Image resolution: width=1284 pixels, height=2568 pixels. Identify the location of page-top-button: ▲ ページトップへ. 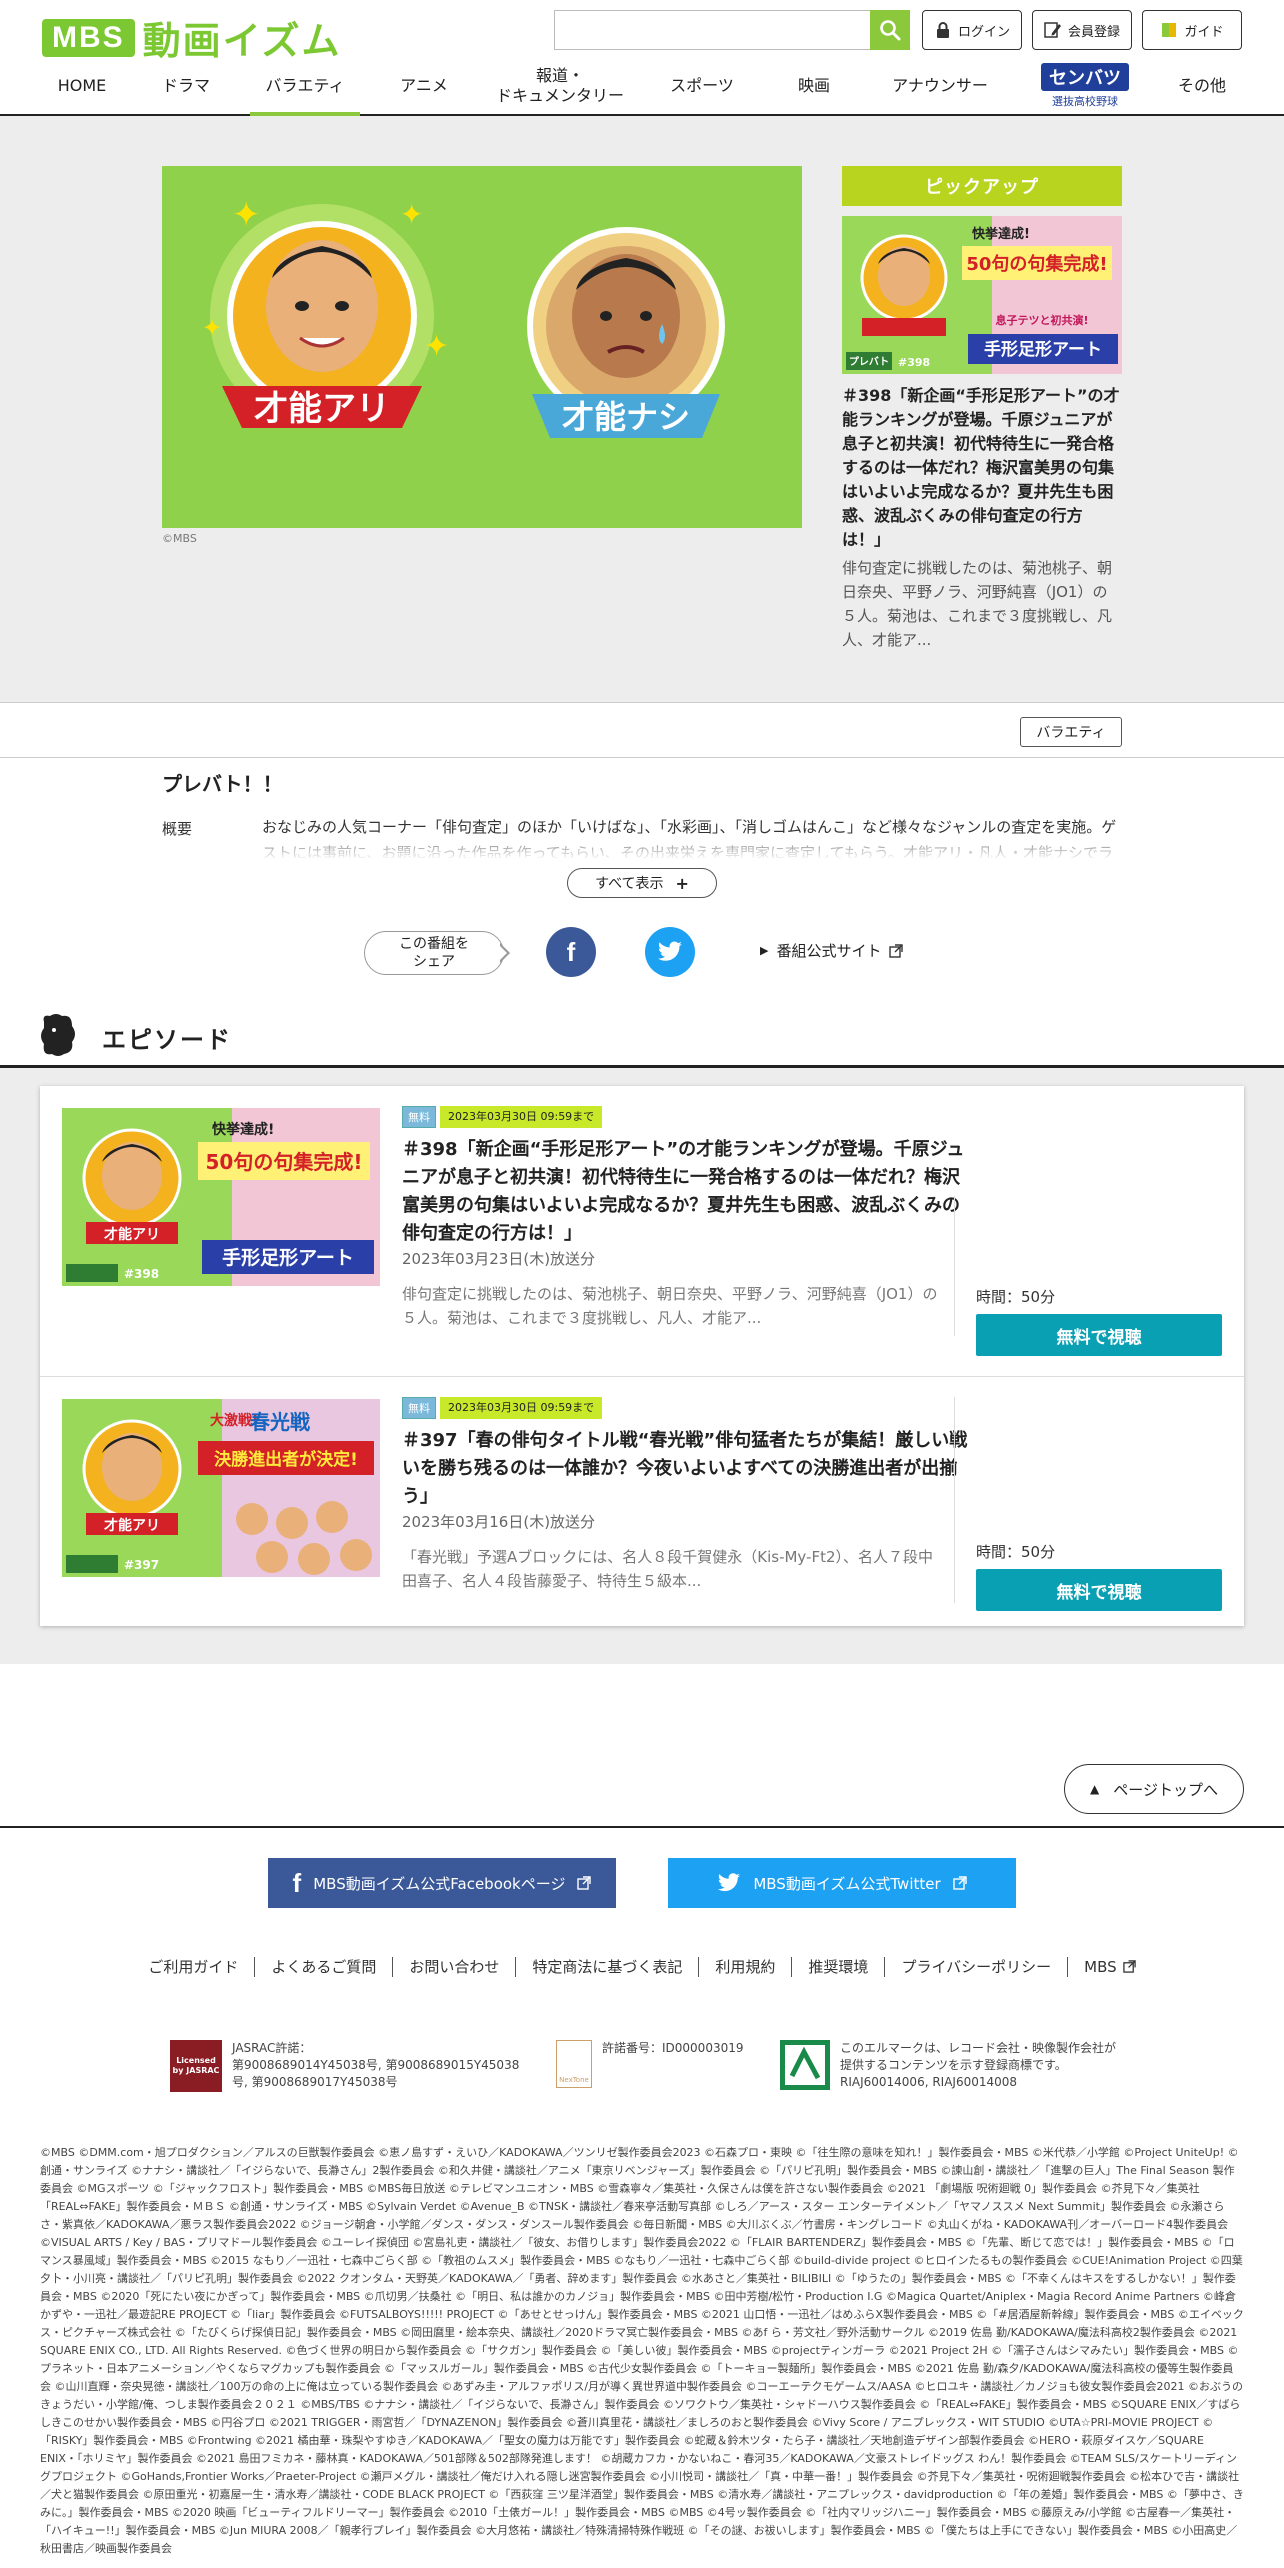
(1154, 1789).